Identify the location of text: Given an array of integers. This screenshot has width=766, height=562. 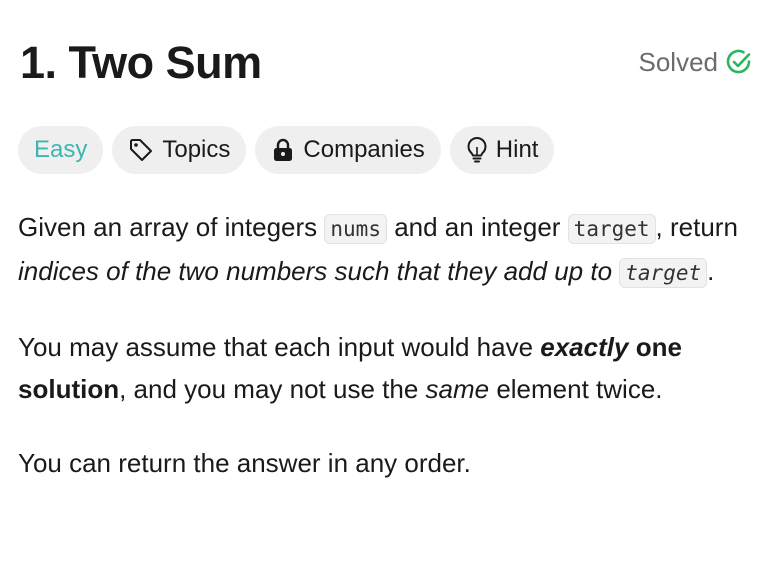
(171, 227).